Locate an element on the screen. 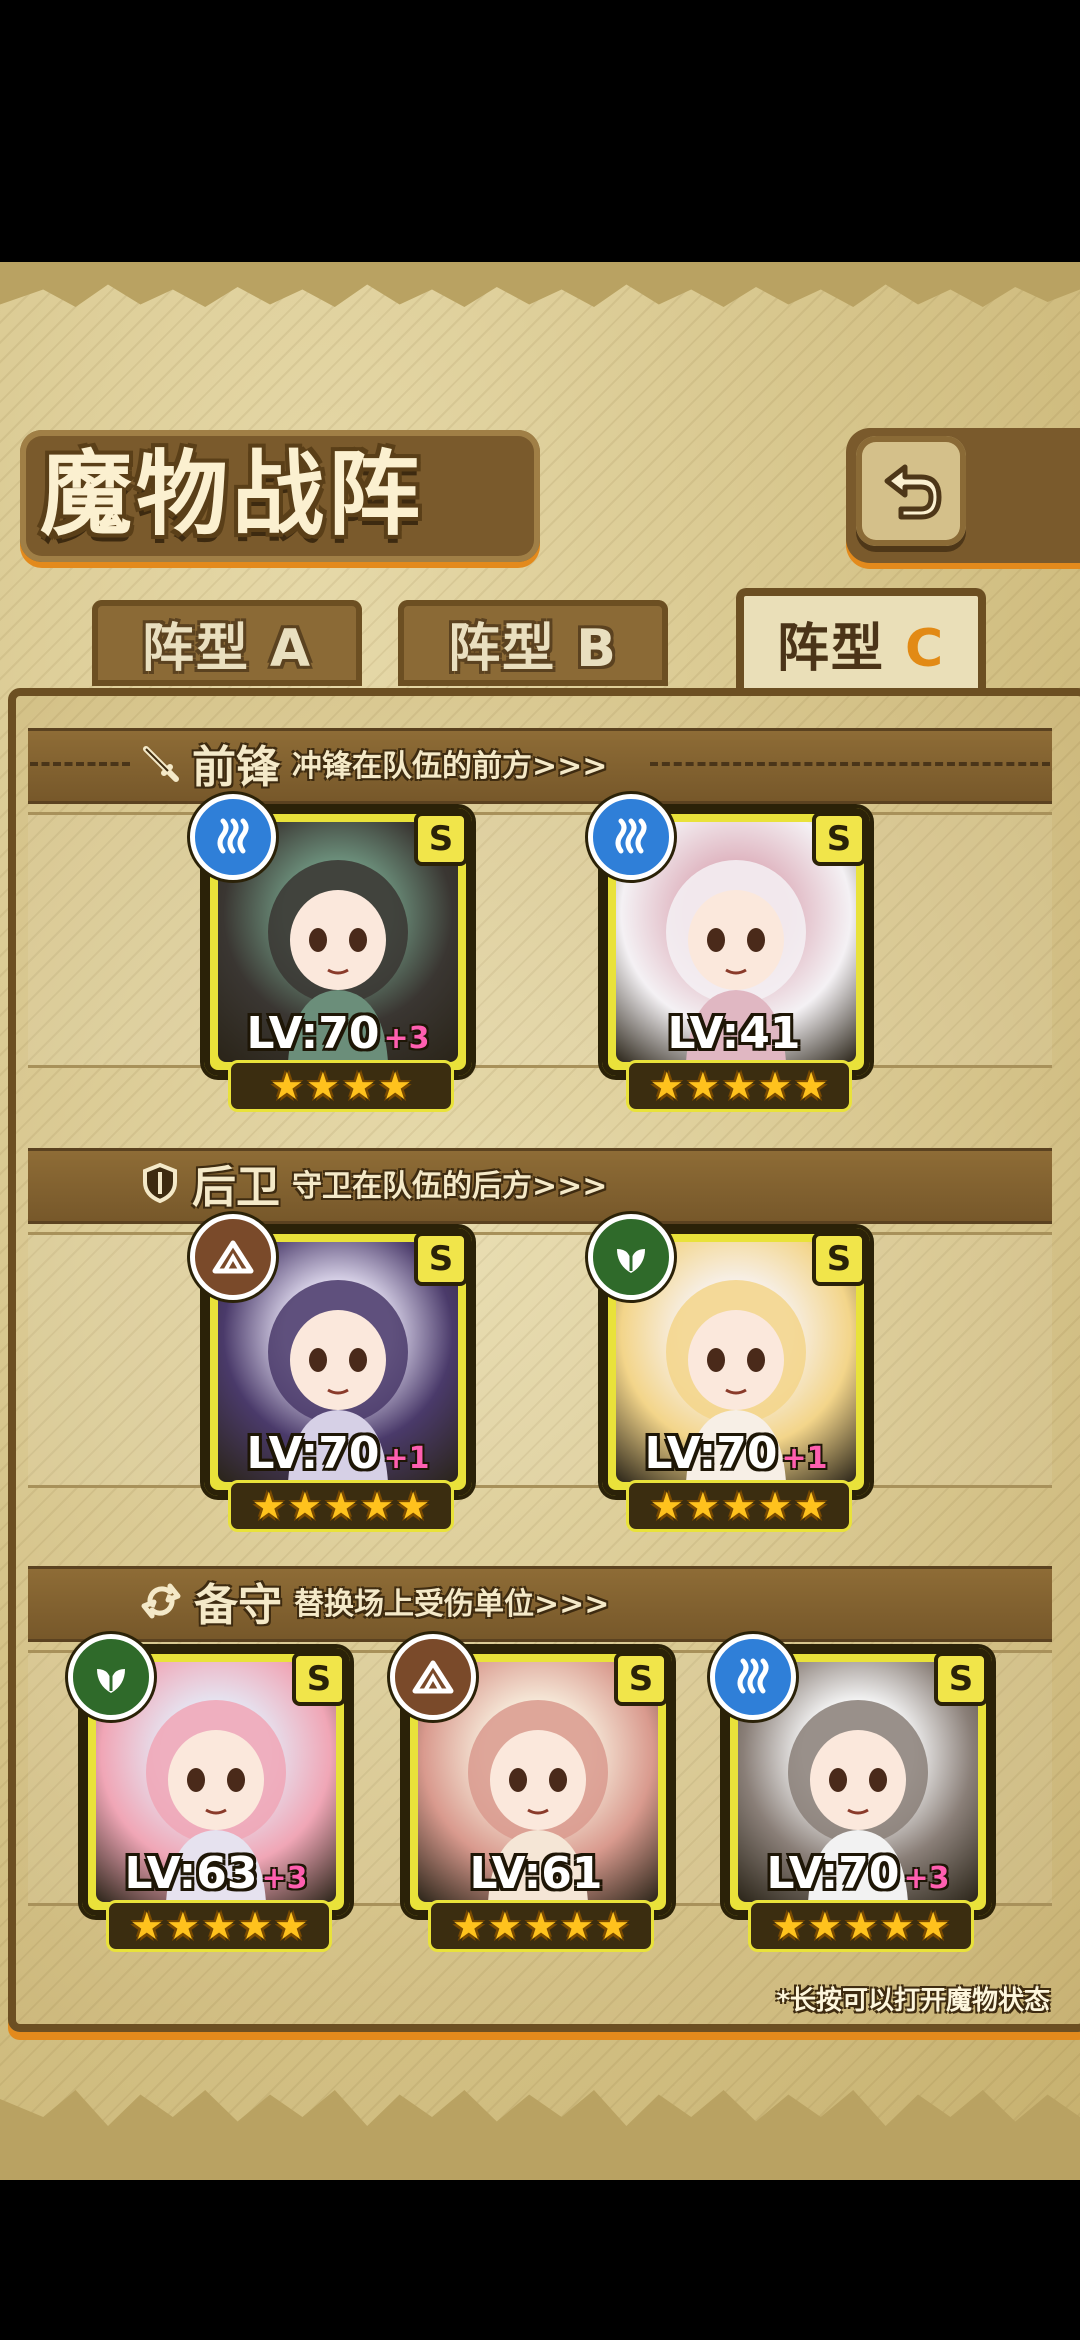 Image resolution: width=1080 pixels, height=2340 pixels. back-button is located at coordinates (911, 491).